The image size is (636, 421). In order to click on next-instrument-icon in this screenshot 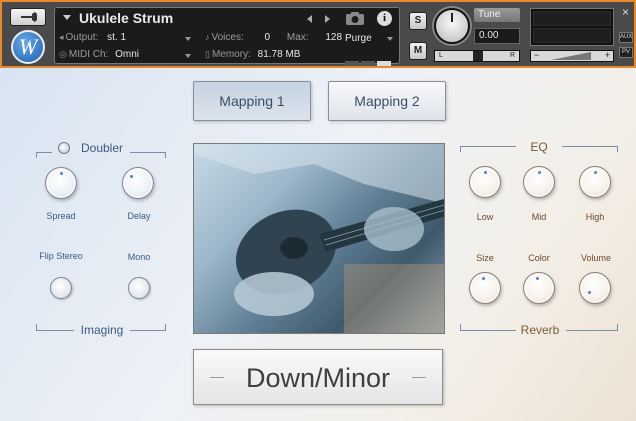, I will do `click(327, 19)`.